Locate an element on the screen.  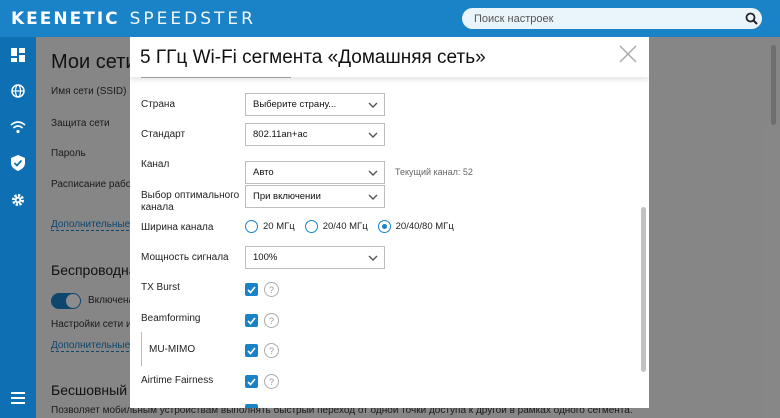
channel-label: Канал is located at coordinates (155, 164).